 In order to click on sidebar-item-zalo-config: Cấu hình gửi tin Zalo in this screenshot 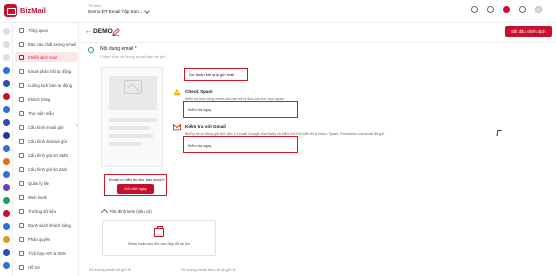, I will do `click(46, 169)`.